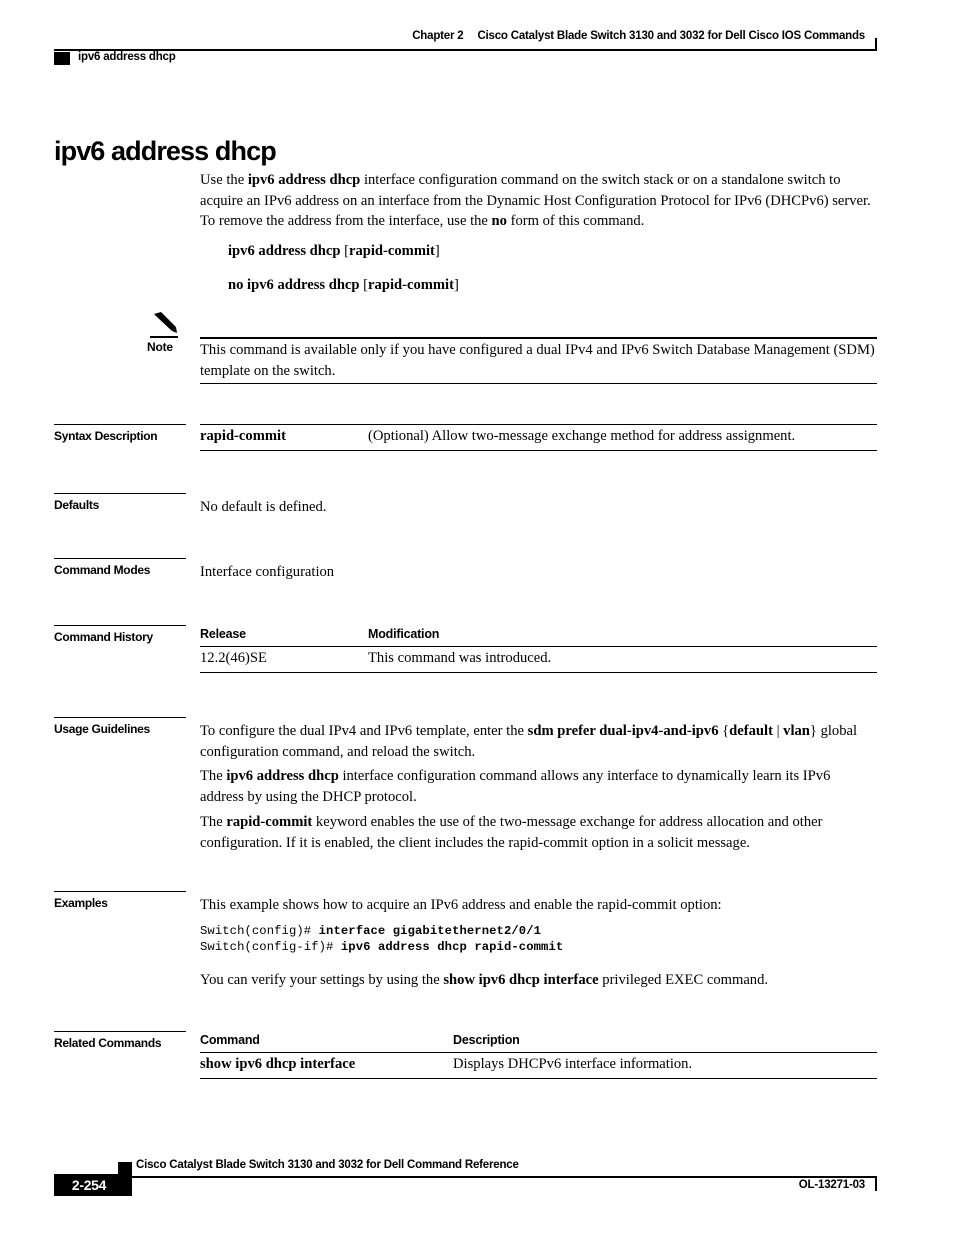  I want to click on syntax-bracket-open: [, so click(344, 251).